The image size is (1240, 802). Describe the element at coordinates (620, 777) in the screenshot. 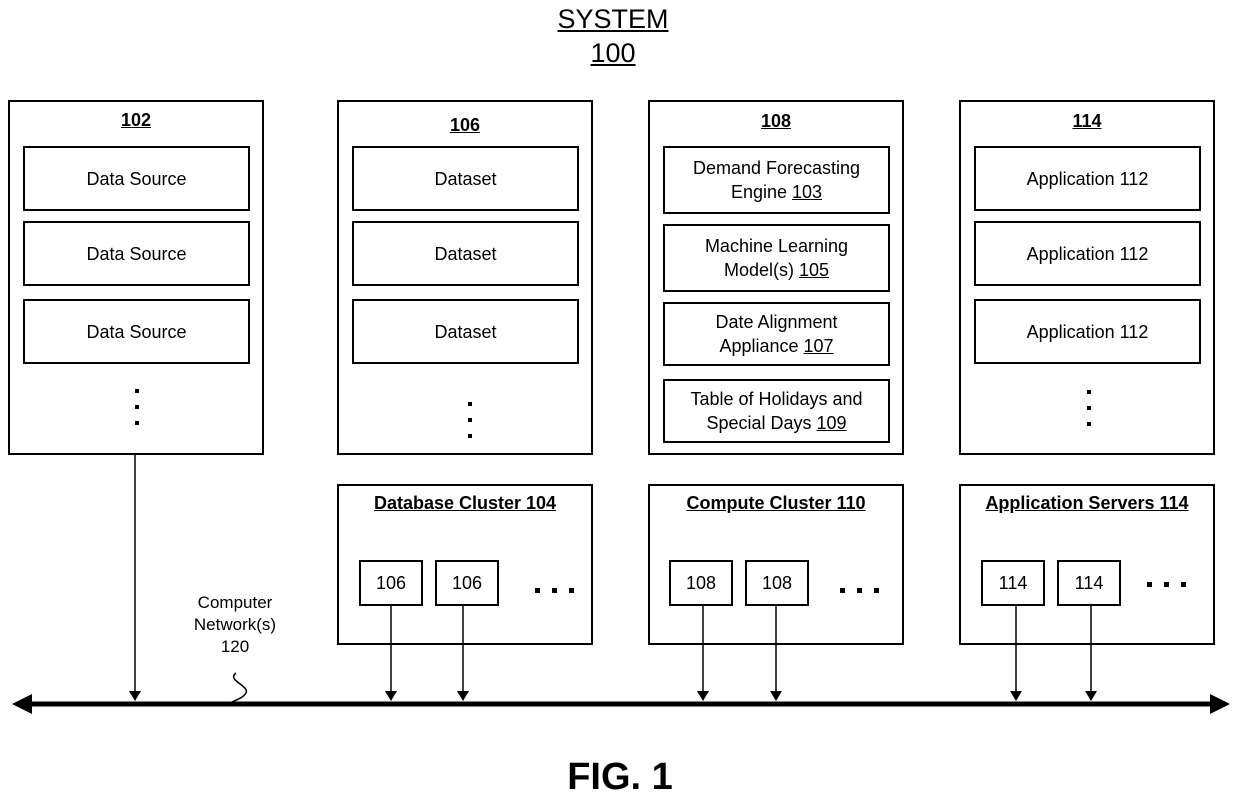

I see `figure-label: FIG. 1` at that location.